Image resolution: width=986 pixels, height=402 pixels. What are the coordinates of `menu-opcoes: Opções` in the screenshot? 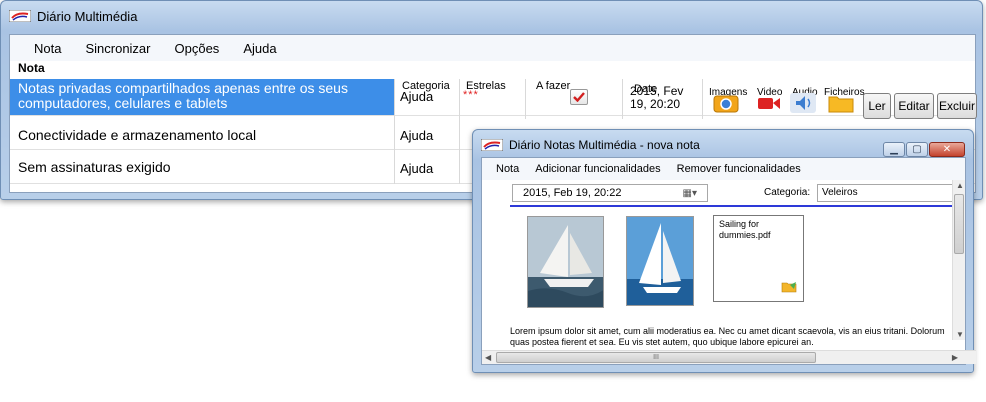 It's located at (197, 48).